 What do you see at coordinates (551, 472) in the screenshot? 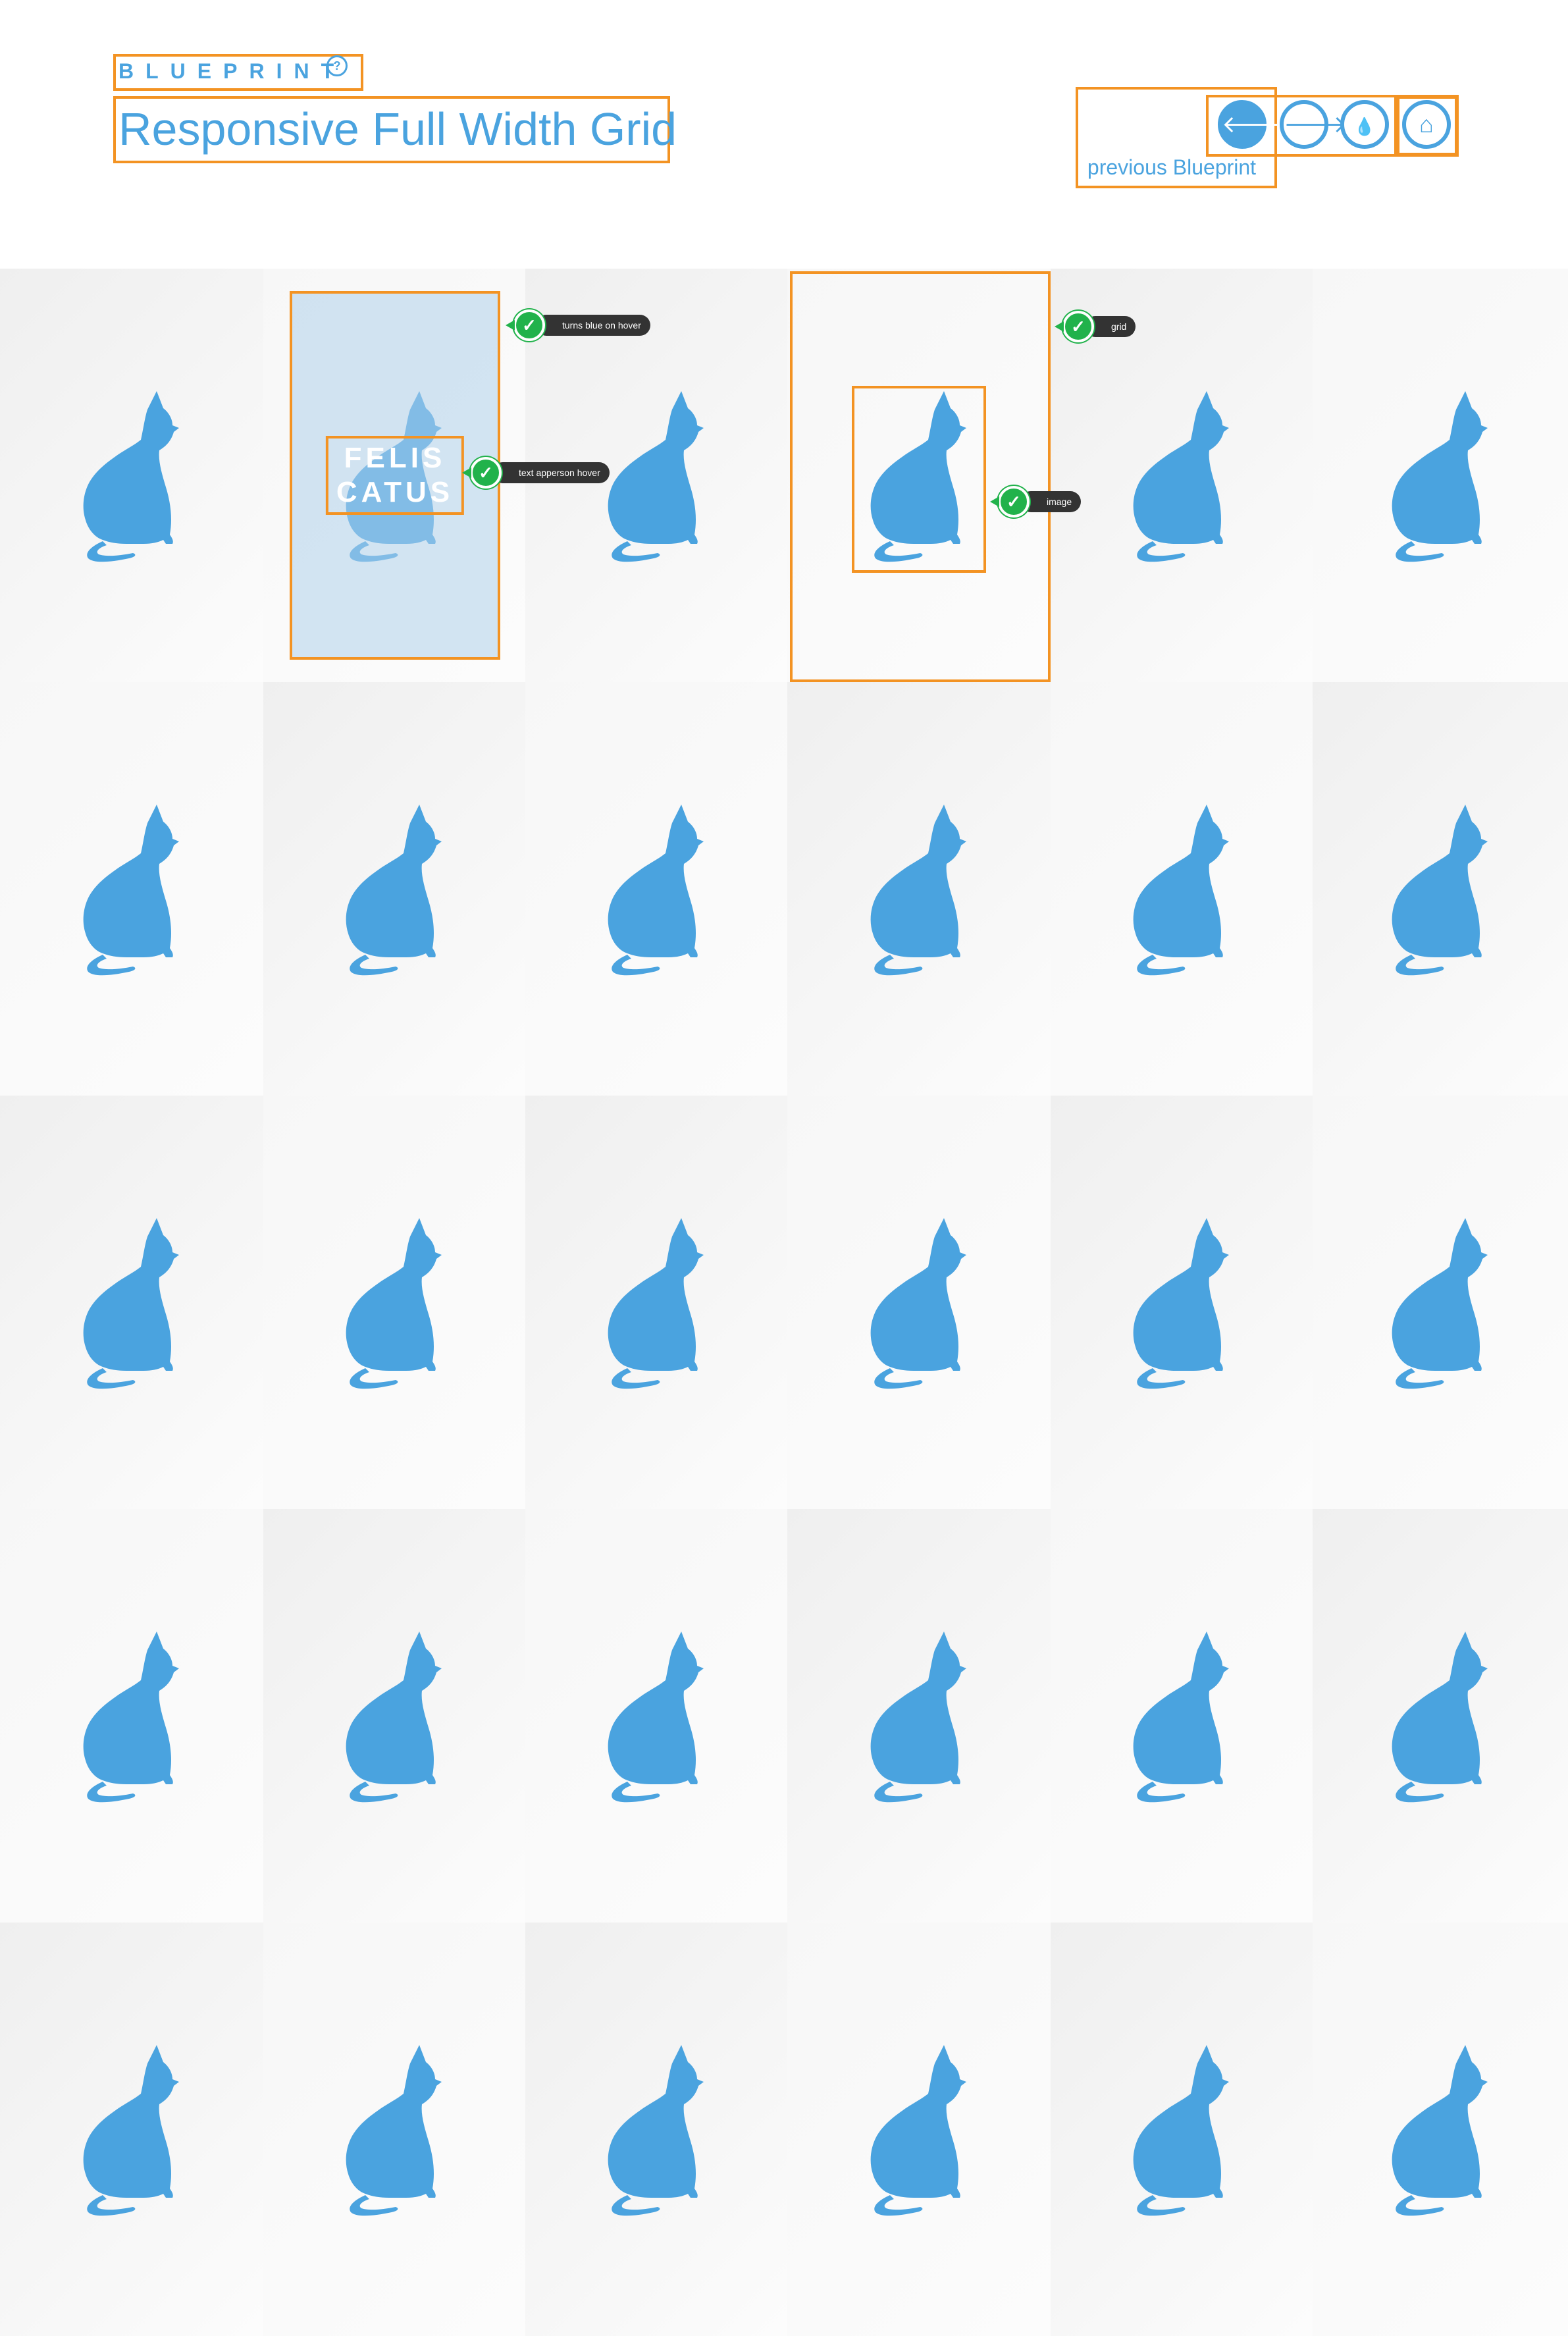
I see `annotation-label: text apperson hover` at bounding box center [551, 472].